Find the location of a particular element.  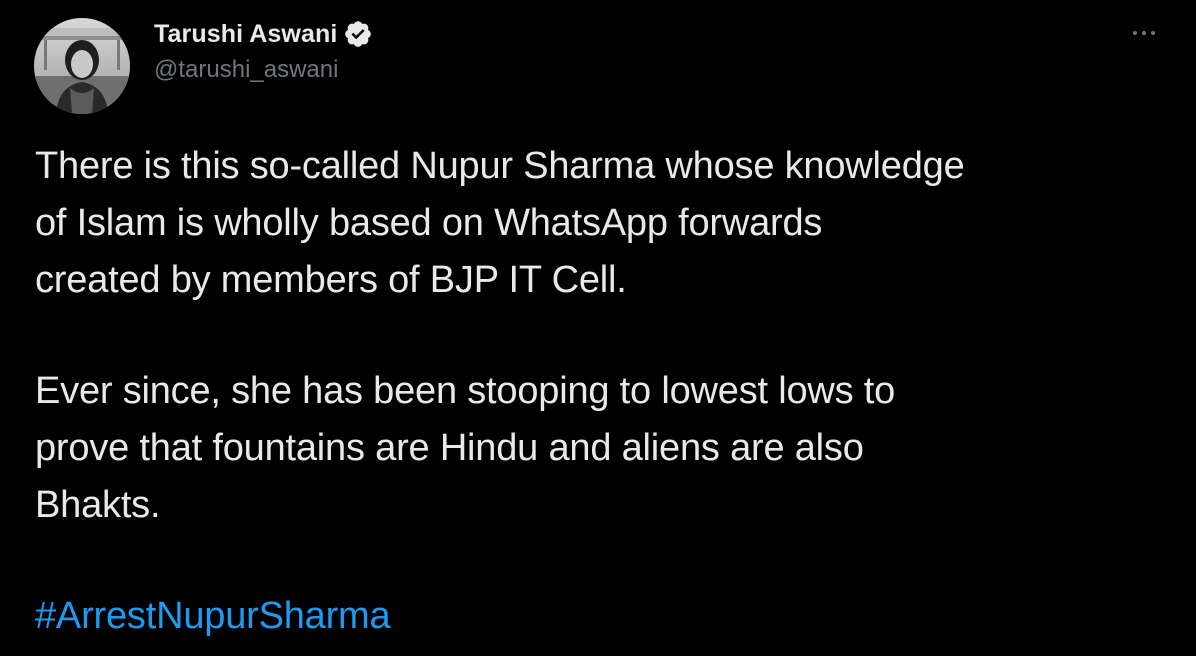

author-display-name: Tarushi Aswani is located at coordinates (245, 34).